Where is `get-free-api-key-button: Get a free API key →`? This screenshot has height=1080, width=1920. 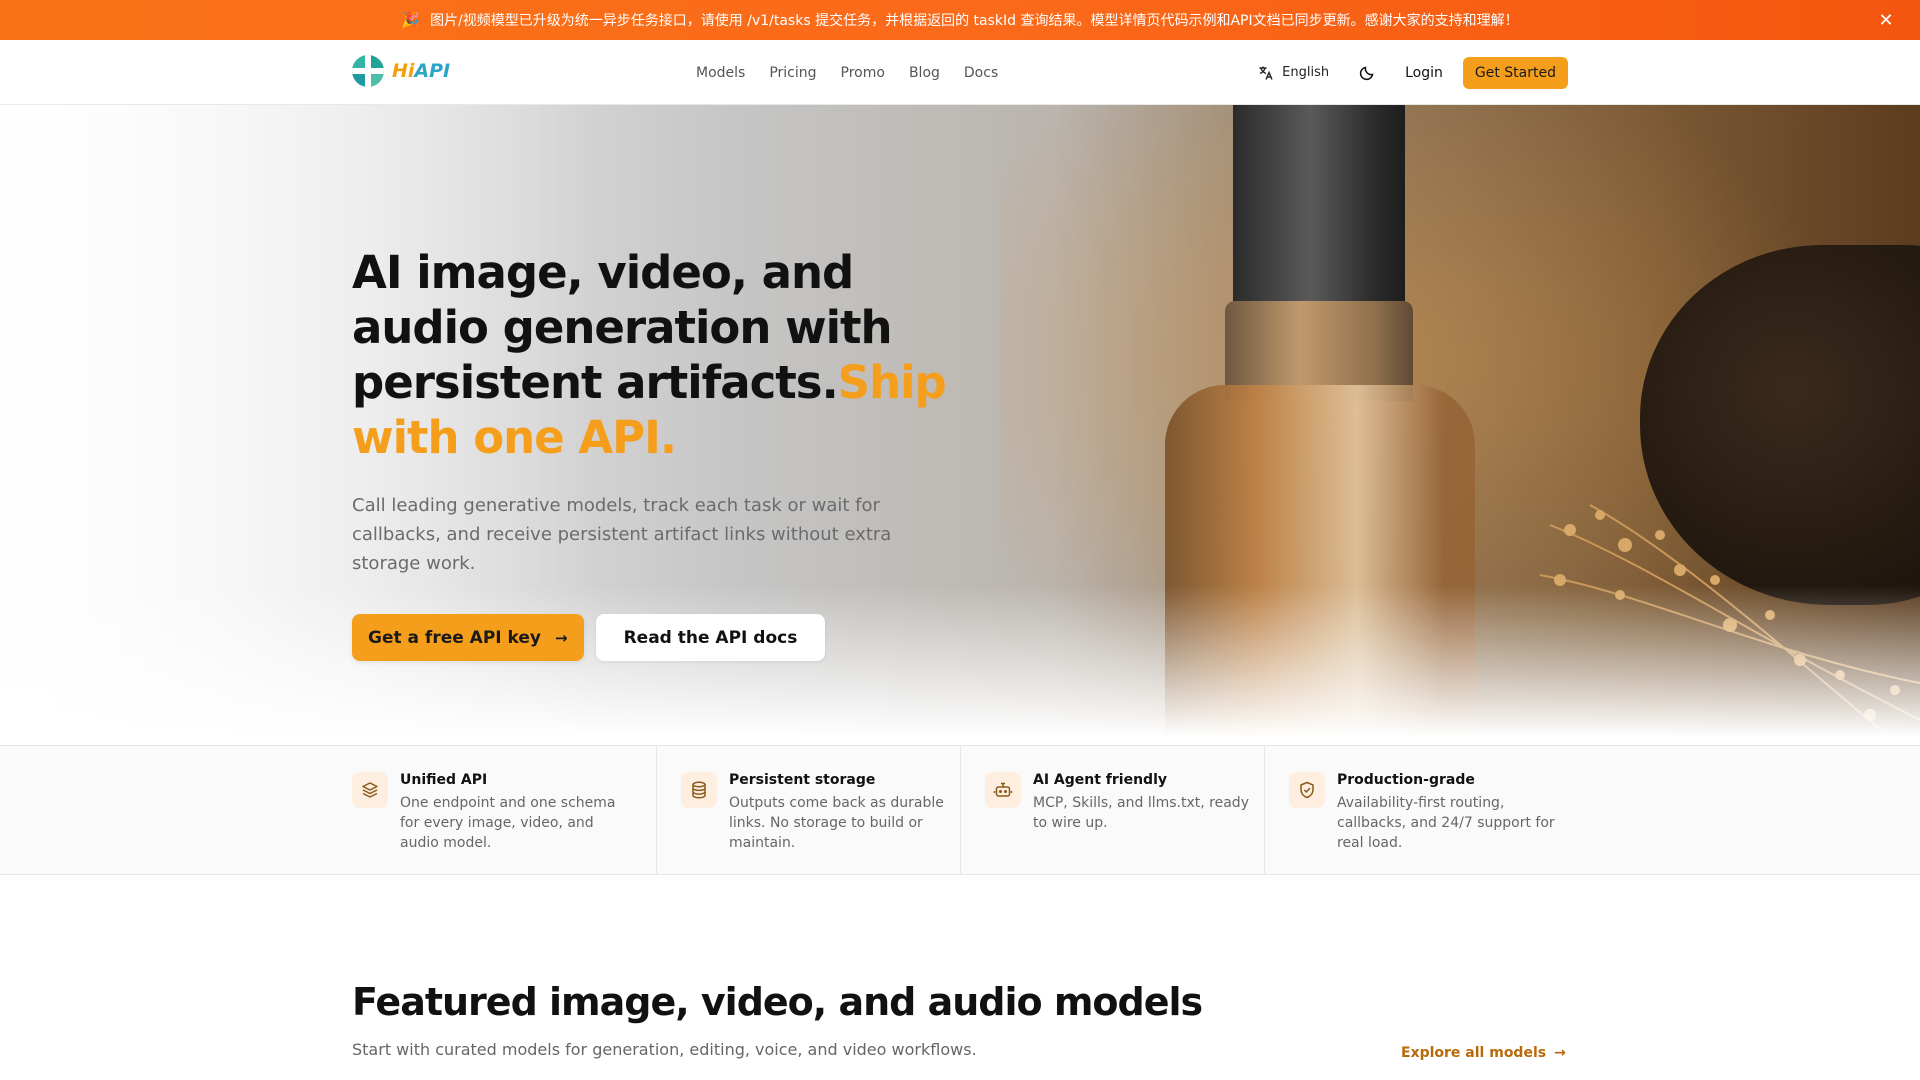 get-free-api-key-button: Get a free API key → is located at coordinates (468, 637).